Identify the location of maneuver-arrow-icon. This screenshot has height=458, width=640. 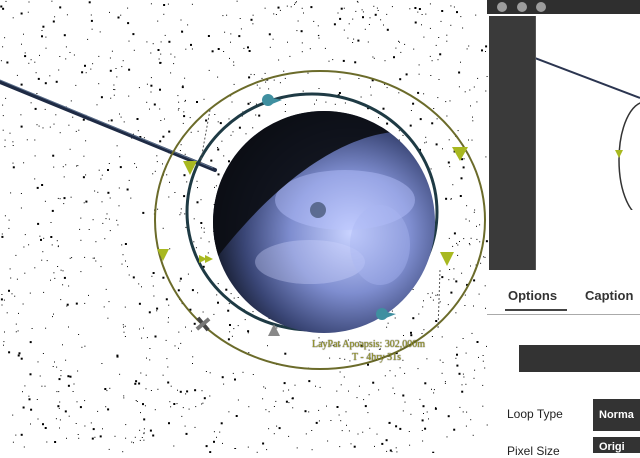
(206, 259).